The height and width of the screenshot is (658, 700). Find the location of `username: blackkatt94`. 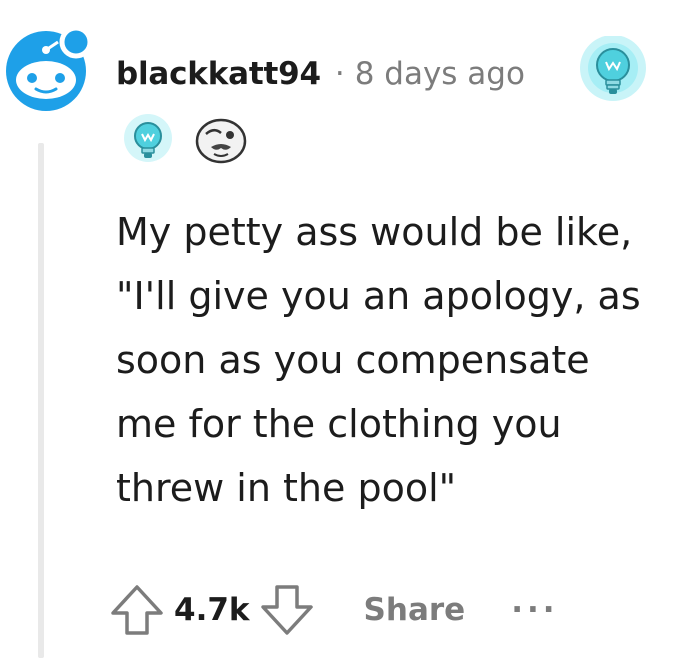

username: blackkatt94 is located at coordinates (218, 74).